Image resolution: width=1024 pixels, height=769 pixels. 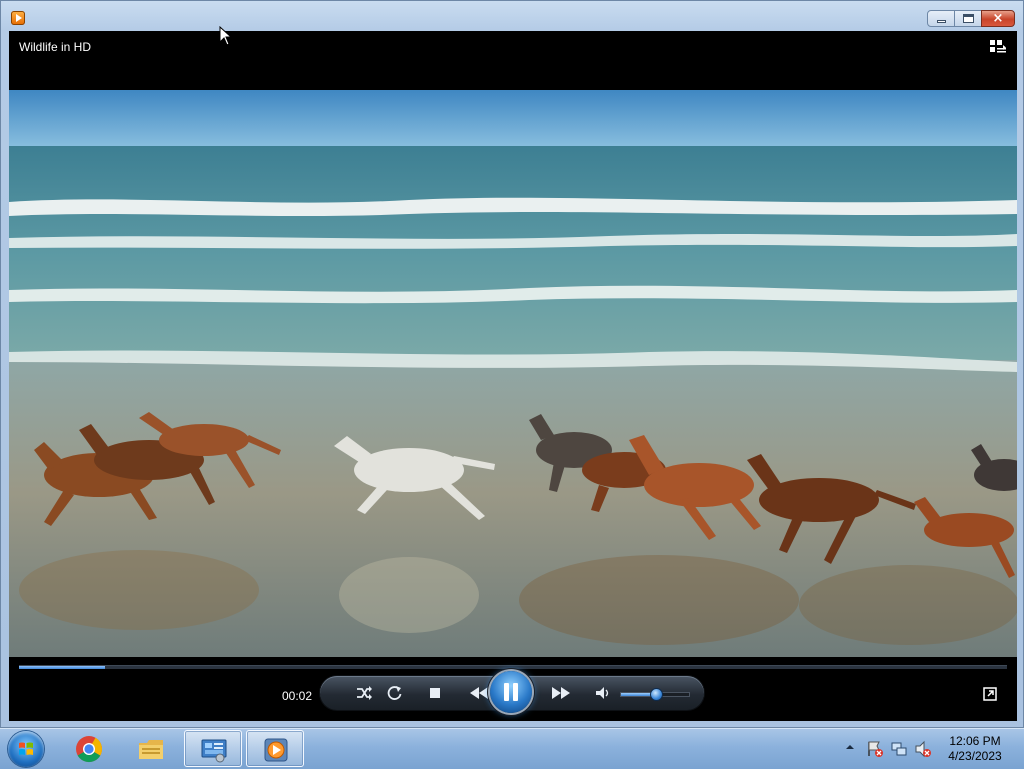 I want to click on shuffle-button, so click(x=364, y=693).